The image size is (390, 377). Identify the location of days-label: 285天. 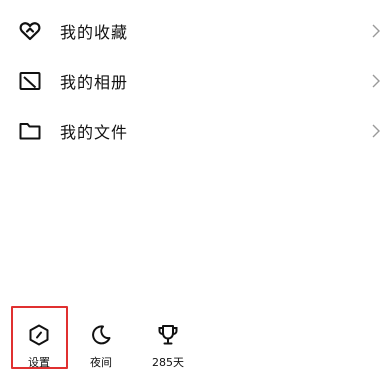
(168, 362).